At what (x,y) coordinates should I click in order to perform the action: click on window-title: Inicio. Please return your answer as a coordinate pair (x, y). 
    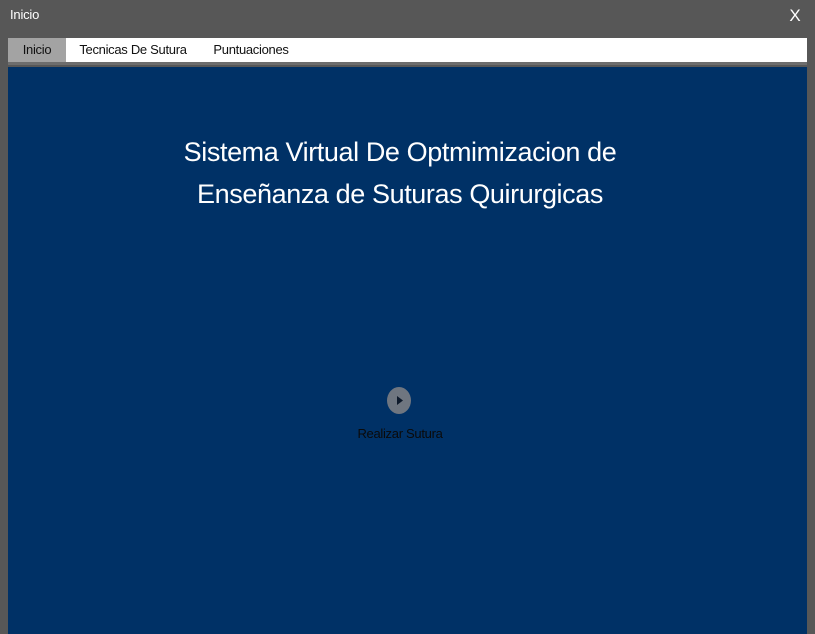
    Looking at the image, I should click on (25, 14).